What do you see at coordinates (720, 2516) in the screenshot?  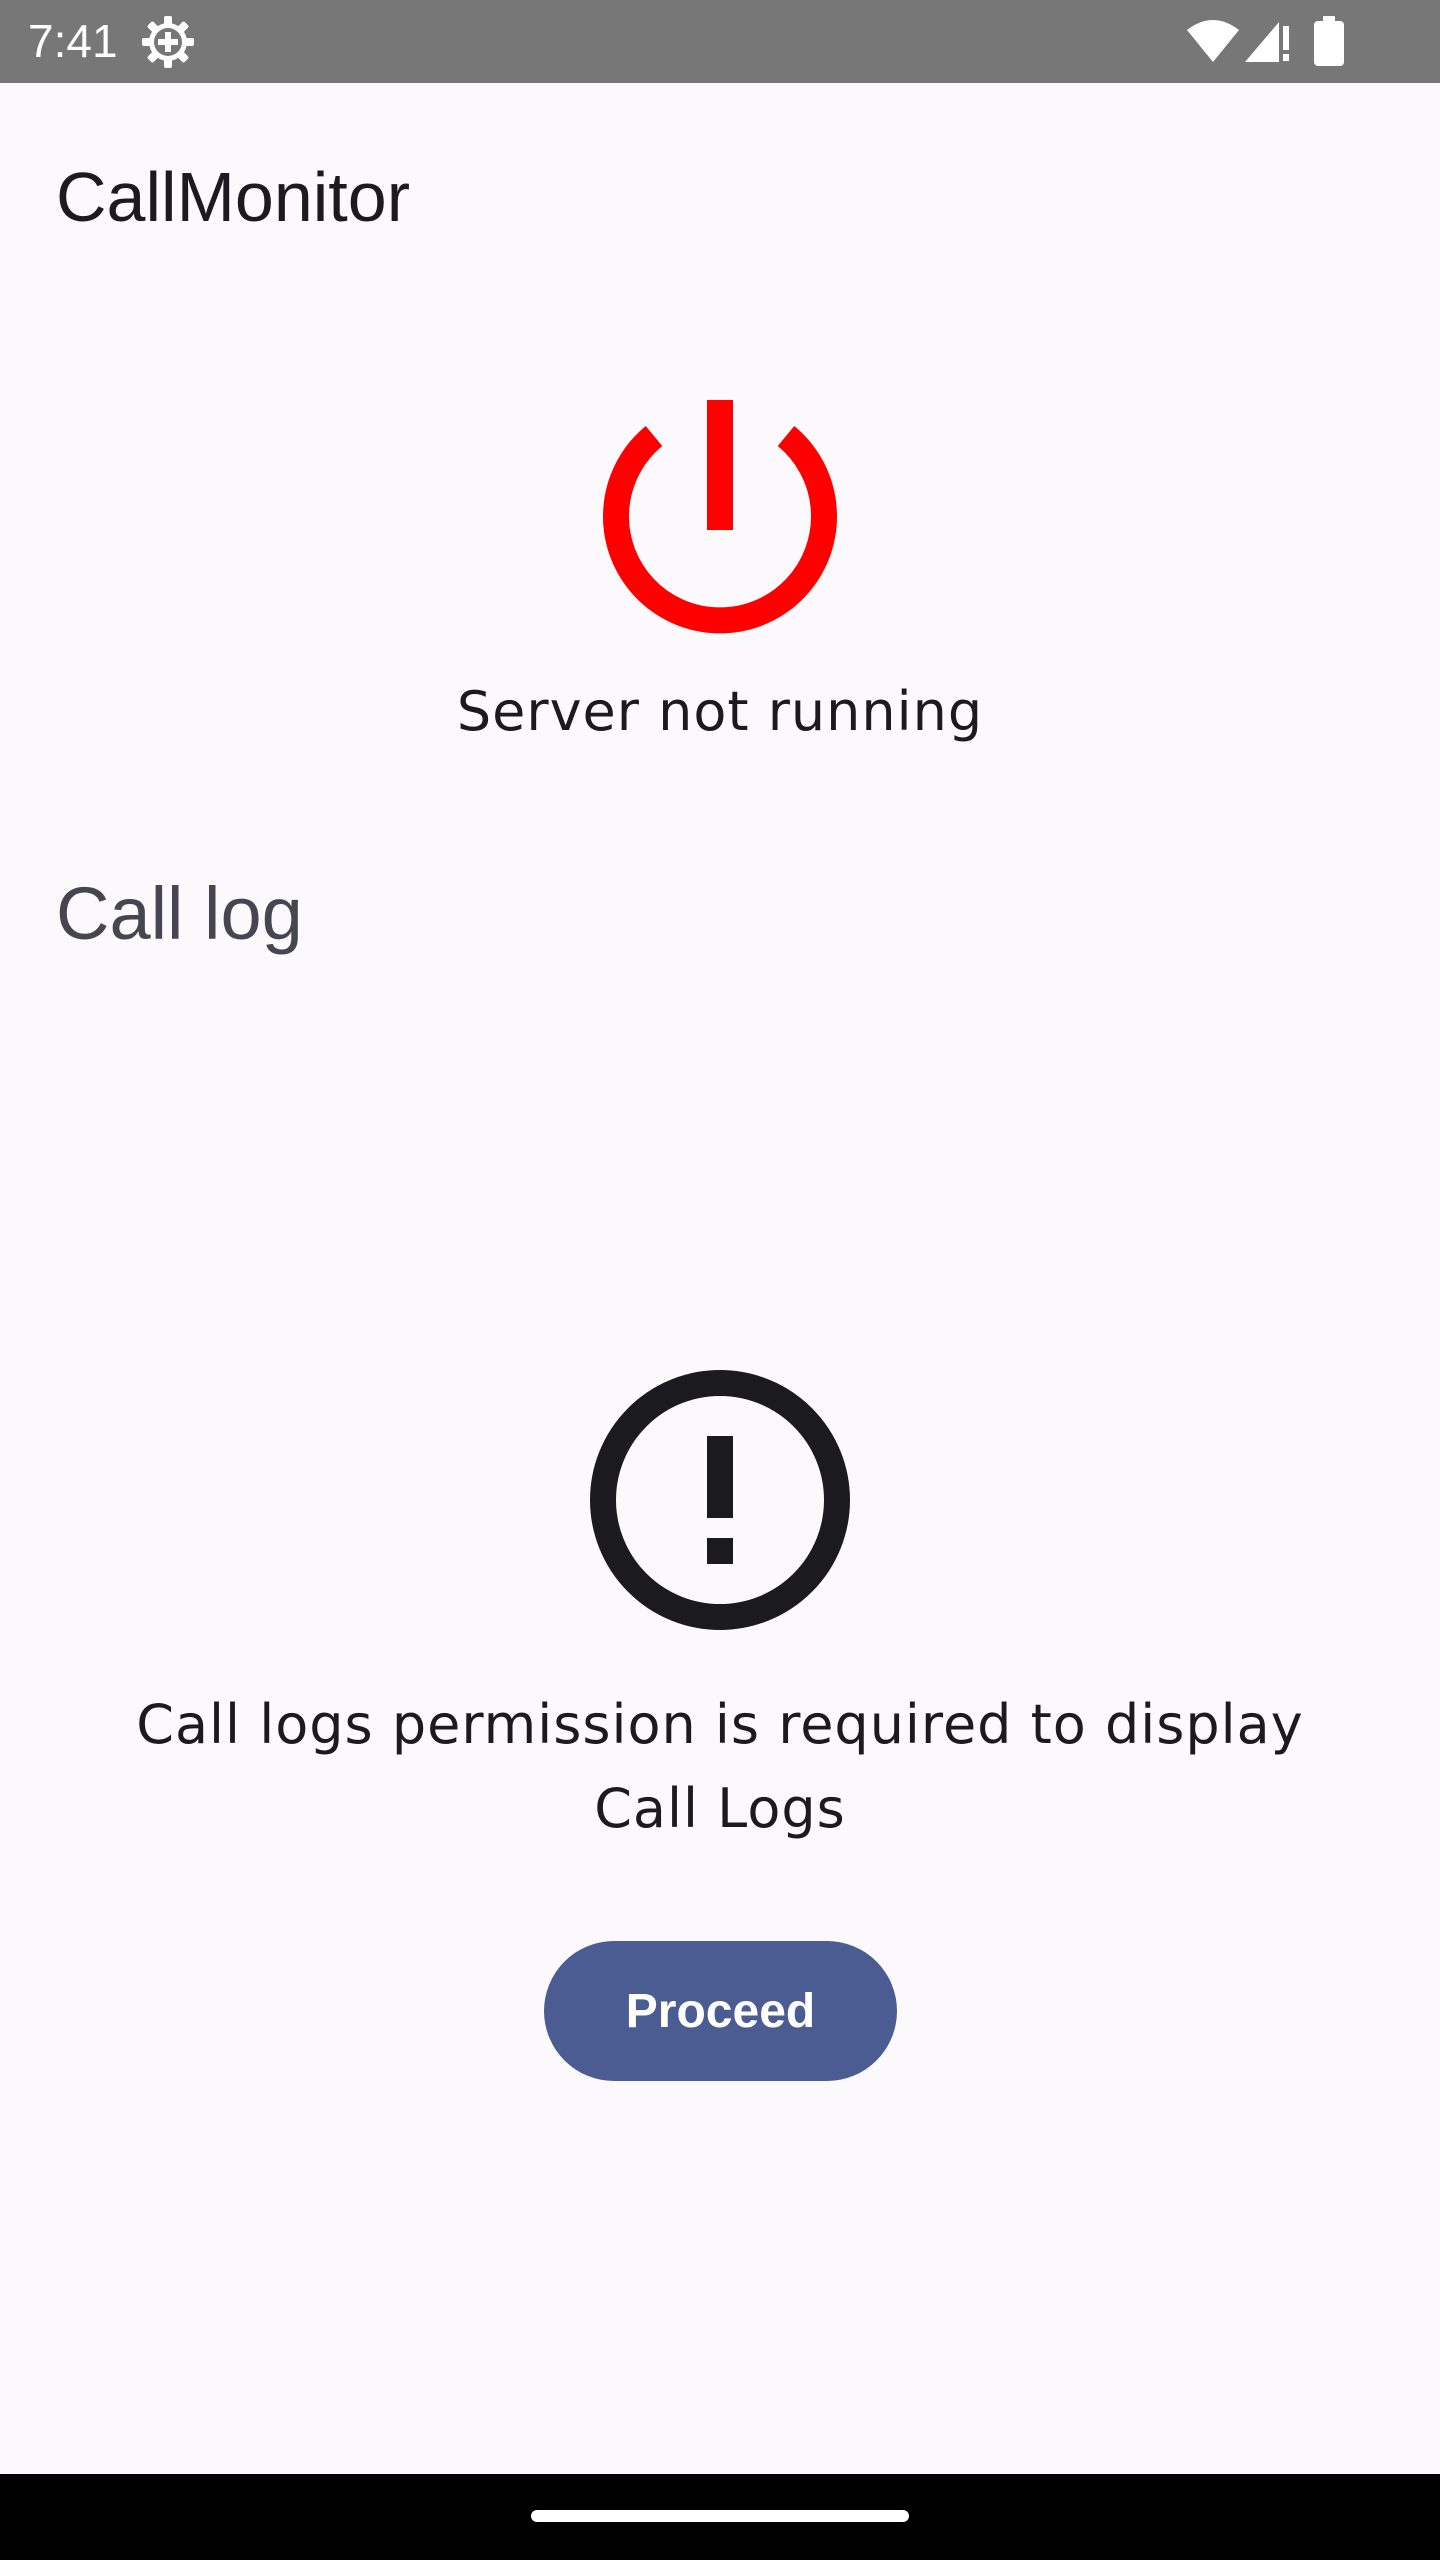 I see `home-gesture-handle` at bounding box center [720, 2516].